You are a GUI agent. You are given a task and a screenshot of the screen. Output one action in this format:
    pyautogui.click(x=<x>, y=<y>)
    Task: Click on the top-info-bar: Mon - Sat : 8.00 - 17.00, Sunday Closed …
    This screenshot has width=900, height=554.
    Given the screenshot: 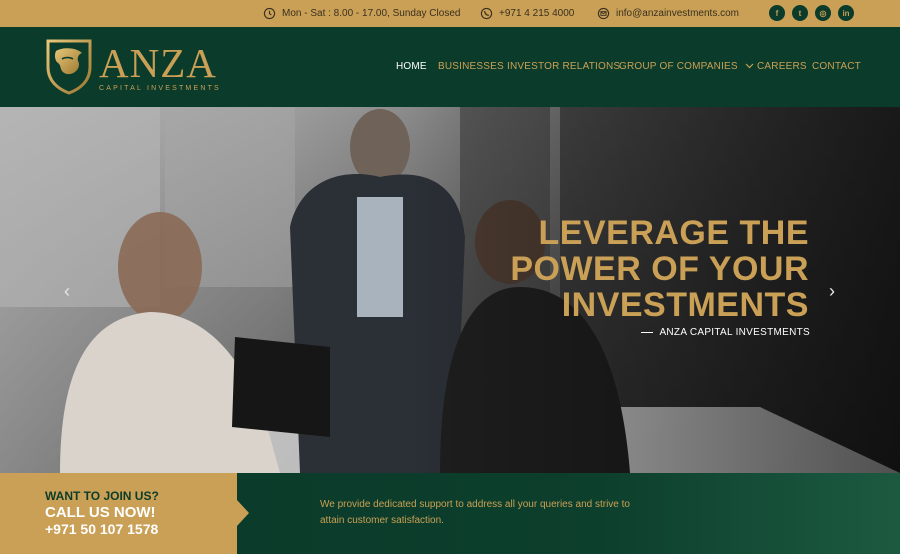 What is the action you would take?
    pyautogui.click(x=450, y=13)
    